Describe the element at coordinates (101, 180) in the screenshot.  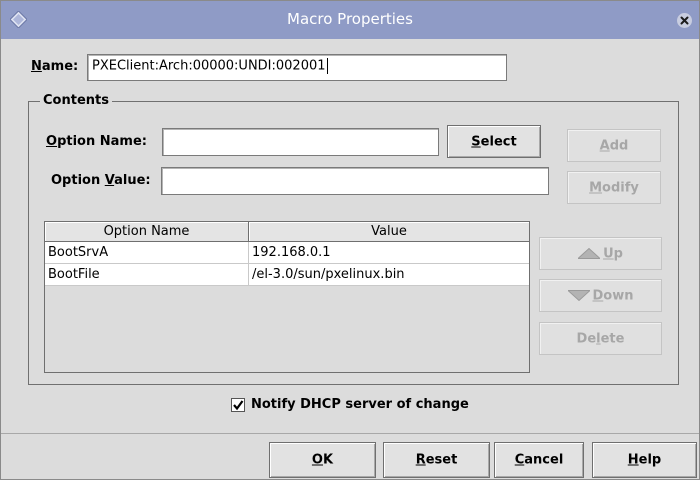
I see `option-value-label: Option Value:` at that location.